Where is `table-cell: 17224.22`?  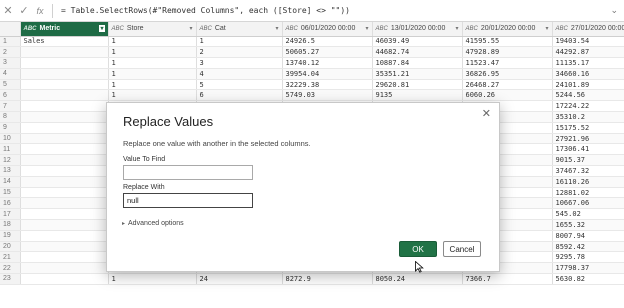 table-cell: 17224.22 is located at coordinates (588, 106).